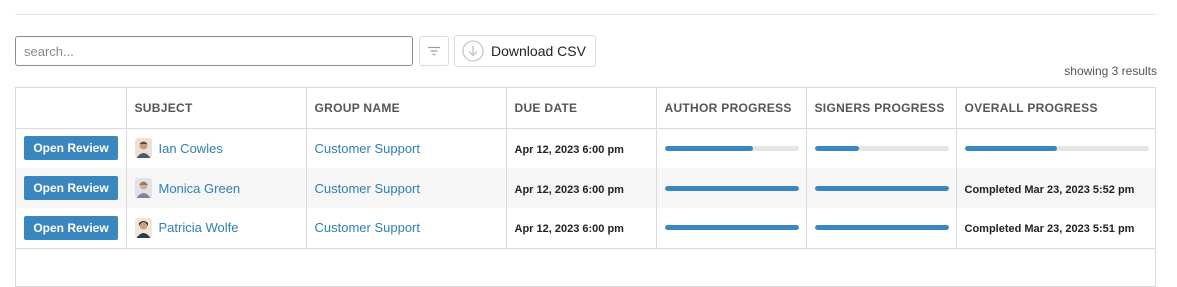 Image resolution: width=1177 pixels, height=287 pixels. Describe the element at coordinates (881, 108) in the screenshot. I see `column-header-signers-progress: SIGNERS PROGRESS` at that location.